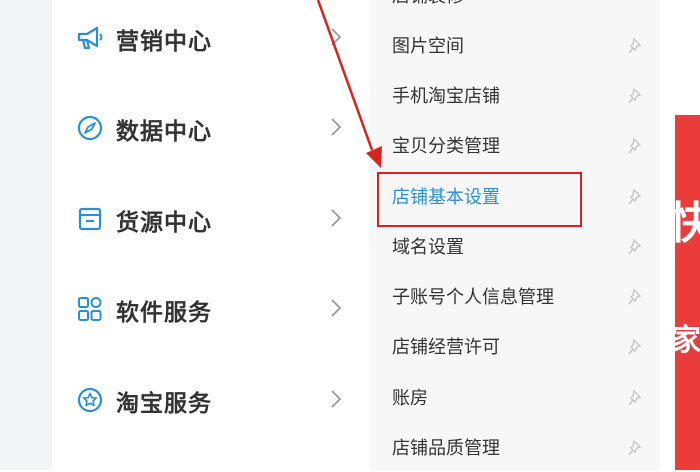 The image size is (700, 472). Describe the element at coordinates (428, 247) in the screenshot. I see `submenu-item-label: 域名设置` at that location.